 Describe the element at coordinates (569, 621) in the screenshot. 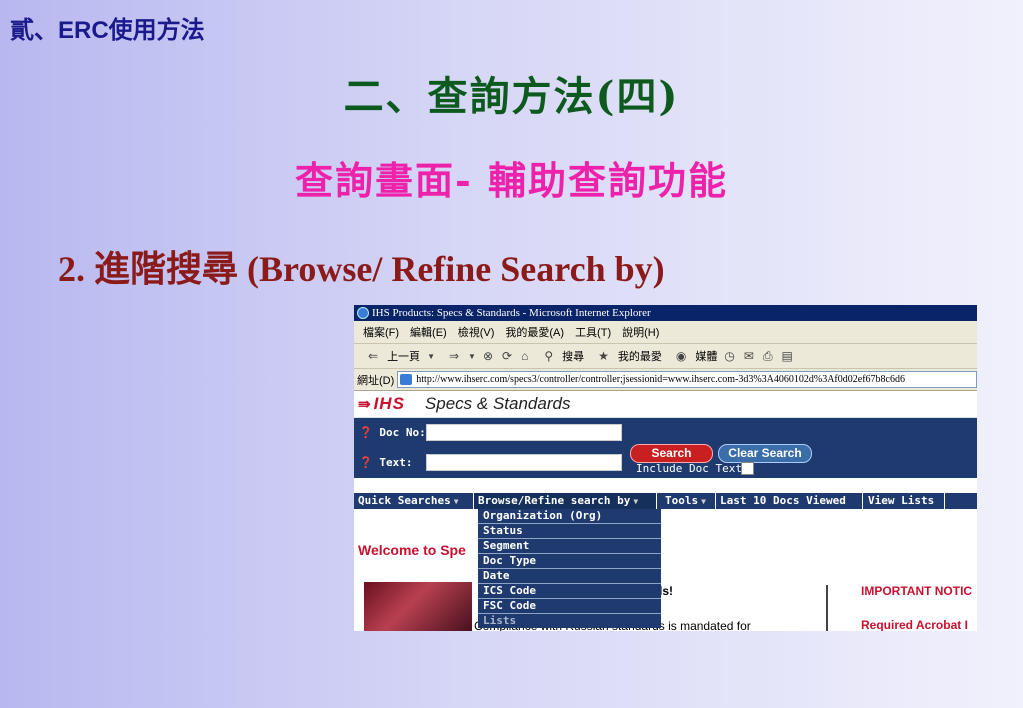

I see `dropdown-item-lists: Lists` at that location.